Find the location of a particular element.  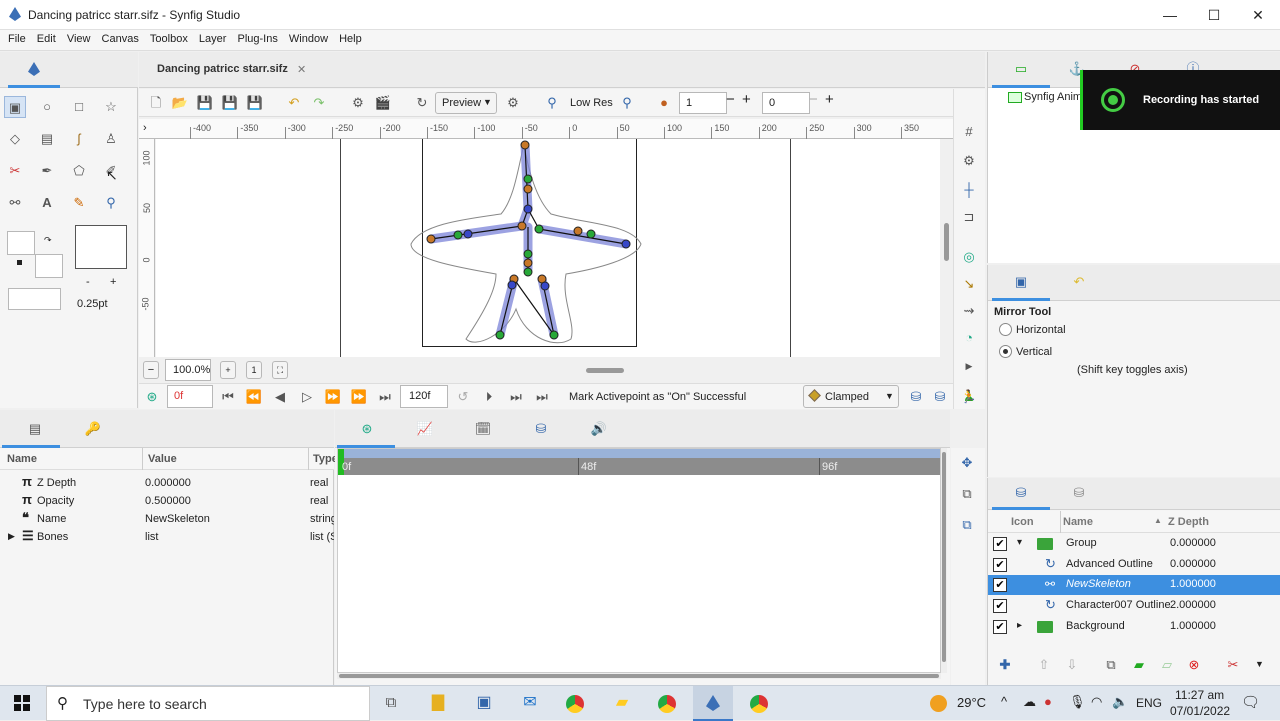

param-row: ❝ Name NewSkeleton string is located at coordinates (167, 519).